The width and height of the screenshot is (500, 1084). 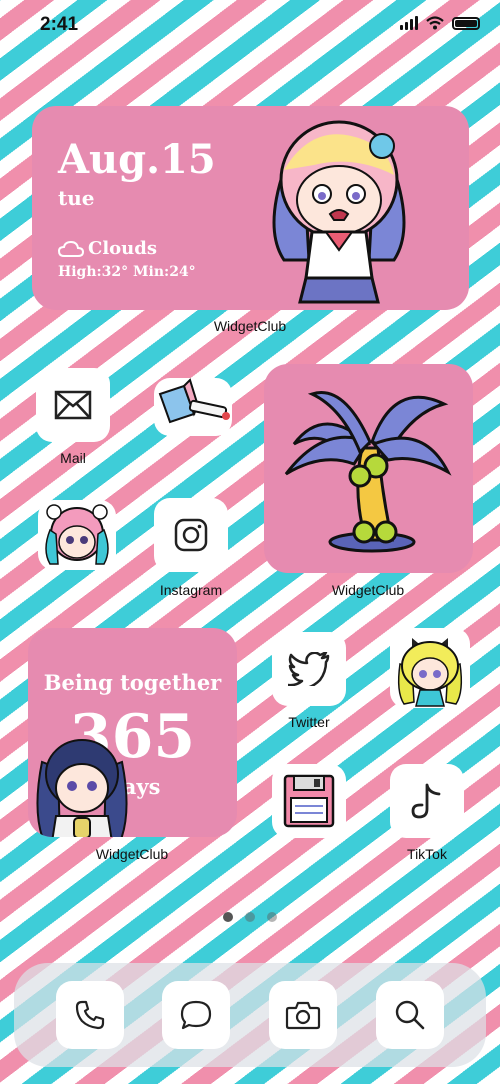 I want to click on bird-icon, so click(x=309, y=669).